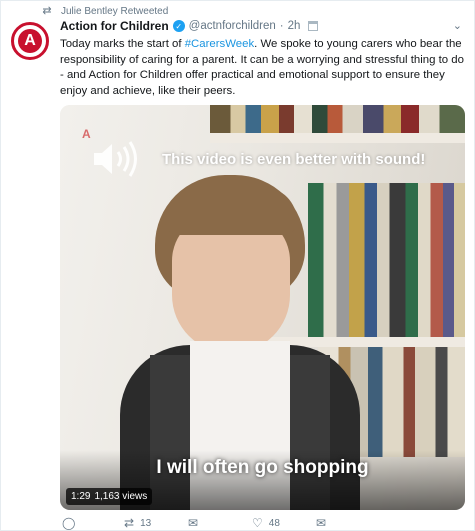  Describe the element at coordinates (178, 26) in the screenshot. I see `verified-badge-icon: ✓` at that location.